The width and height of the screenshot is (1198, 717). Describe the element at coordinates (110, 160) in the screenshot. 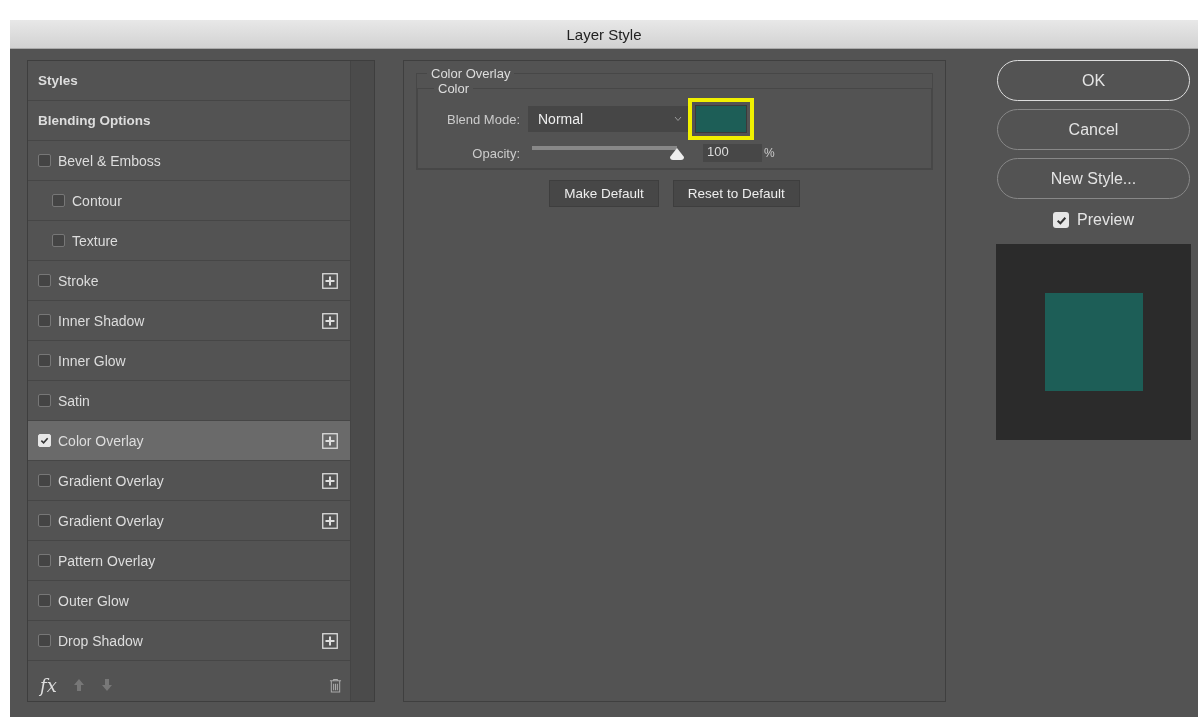

I see `style-label: Bevel & Emboss` at that location.